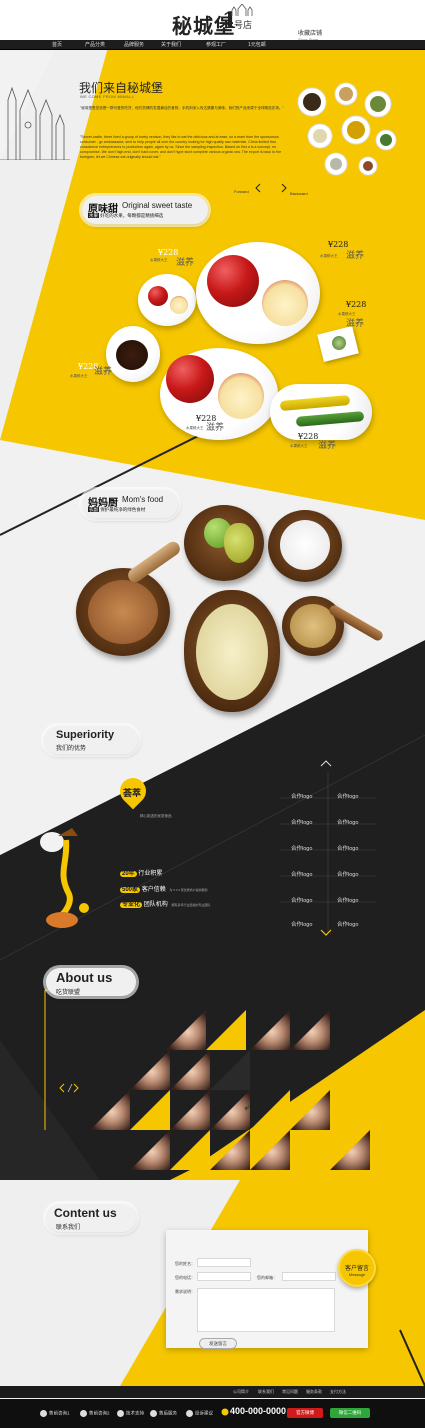 The width and height of the screenshot is (425, 1428). What do you see at coordinates (290, 1392) in the screenshot?
I see `footer-link-faq: 常见问题` at bounding box center [290, 1392].